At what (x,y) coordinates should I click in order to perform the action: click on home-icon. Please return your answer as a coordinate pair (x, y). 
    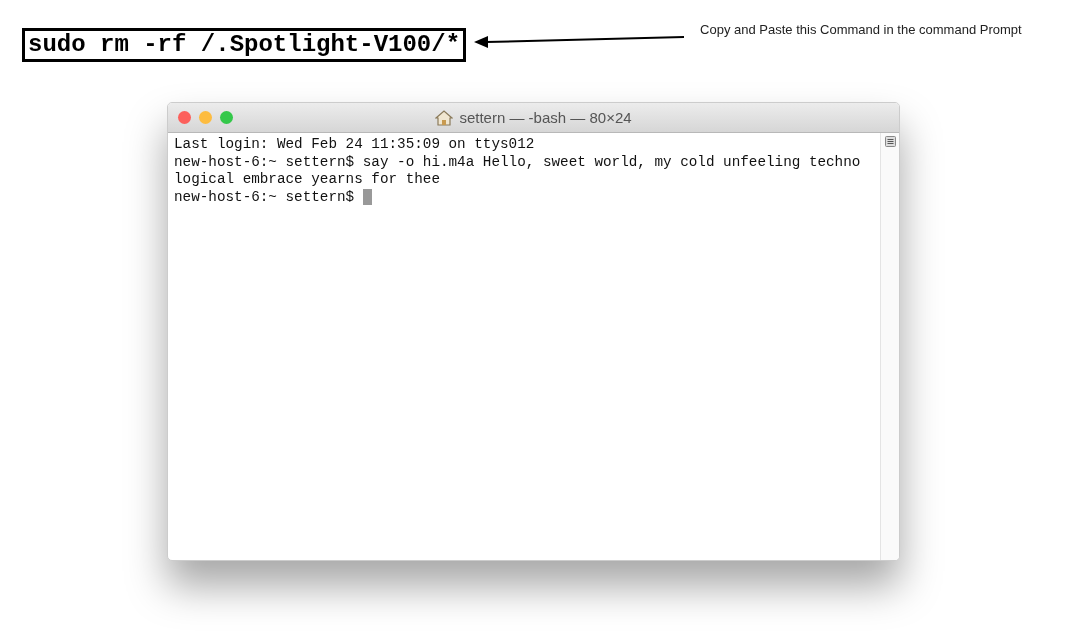
    Looking at the image, I should click on (444, 117).